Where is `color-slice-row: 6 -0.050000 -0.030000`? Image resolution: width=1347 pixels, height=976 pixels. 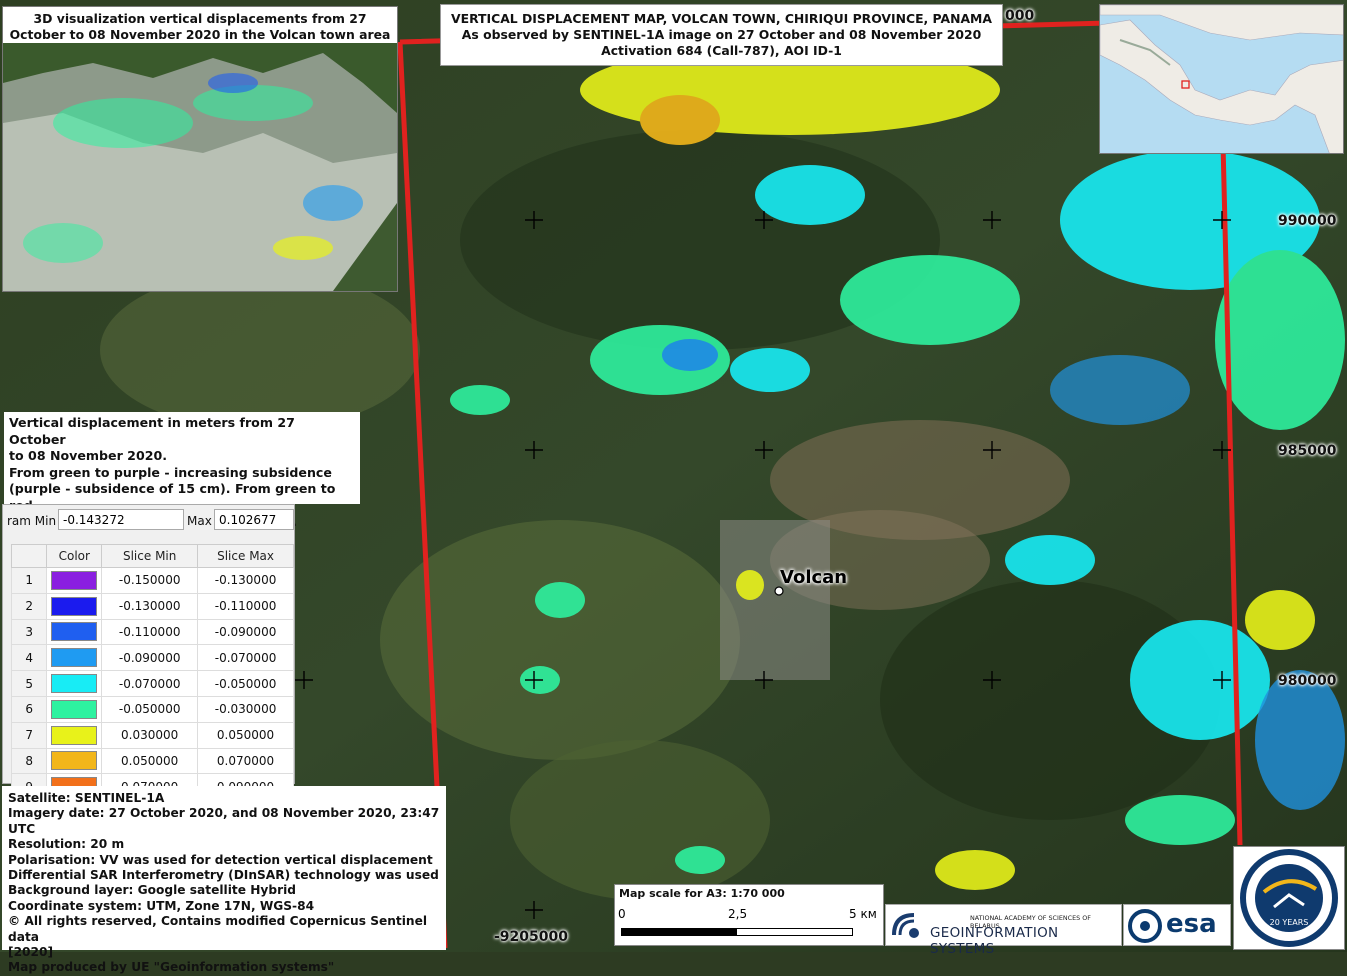
color-slice-row: 6 -0.050000 -0.030000 is located at coordinates (152, 709).